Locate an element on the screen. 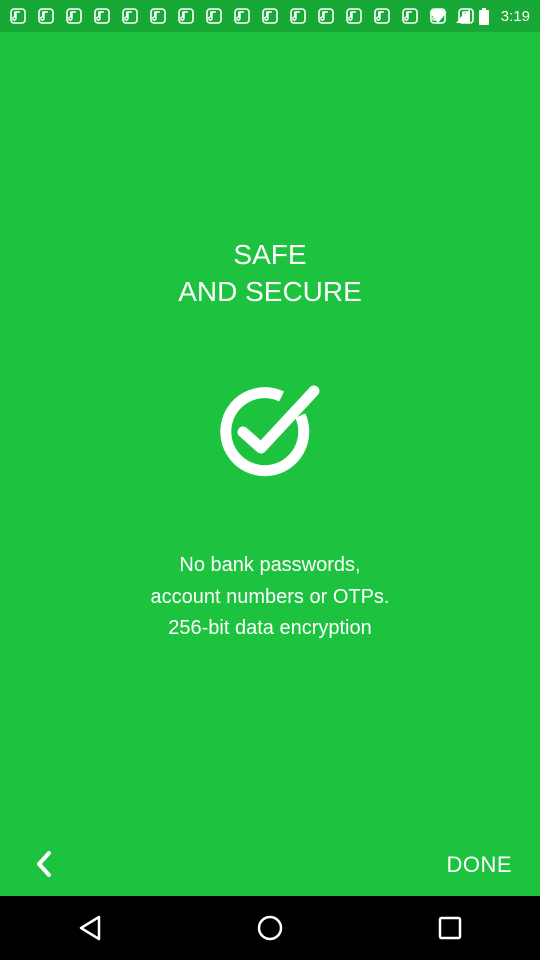 The image size is (540, 960). status-icons: 3:19 is located at coordinates (479, 16).